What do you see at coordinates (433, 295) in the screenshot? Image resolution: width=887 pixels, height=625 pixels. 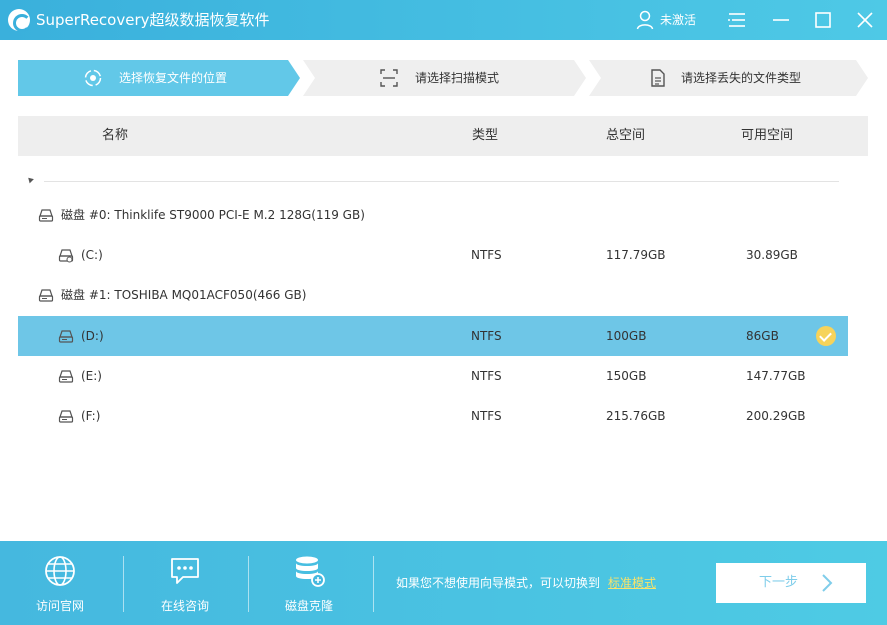 I see `disk-row: 磁盘 #1: TOSHIBA MQ01ACF050(466 GB)` at bounding box center [433, 295].